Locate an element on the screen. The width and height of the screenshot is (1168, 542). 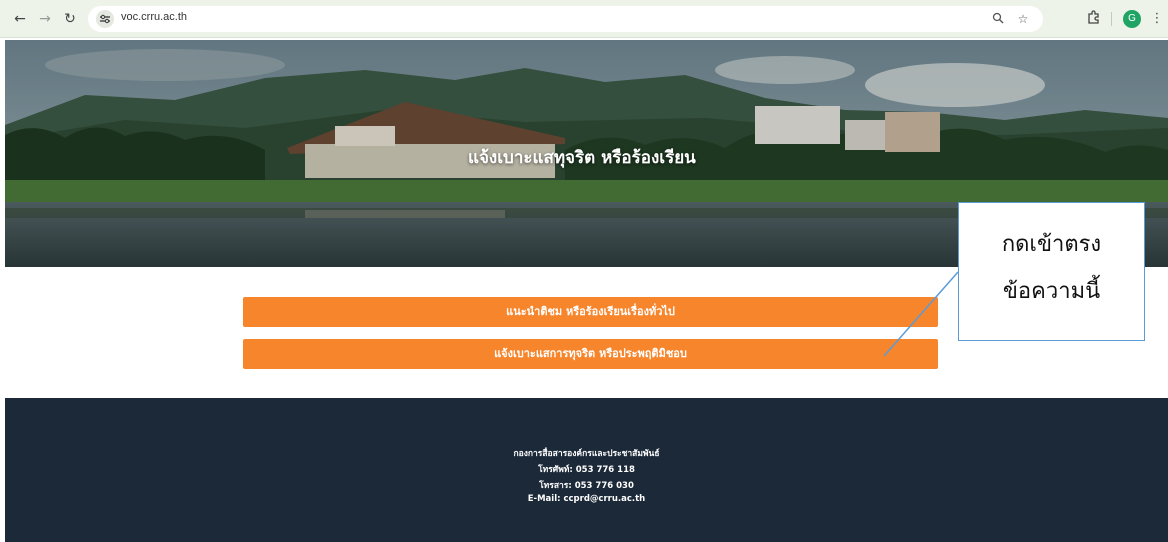
hero-title: แจ้งเบาะแสทุจริต หรือร้องเรียน is located at coordinates (582, 158).